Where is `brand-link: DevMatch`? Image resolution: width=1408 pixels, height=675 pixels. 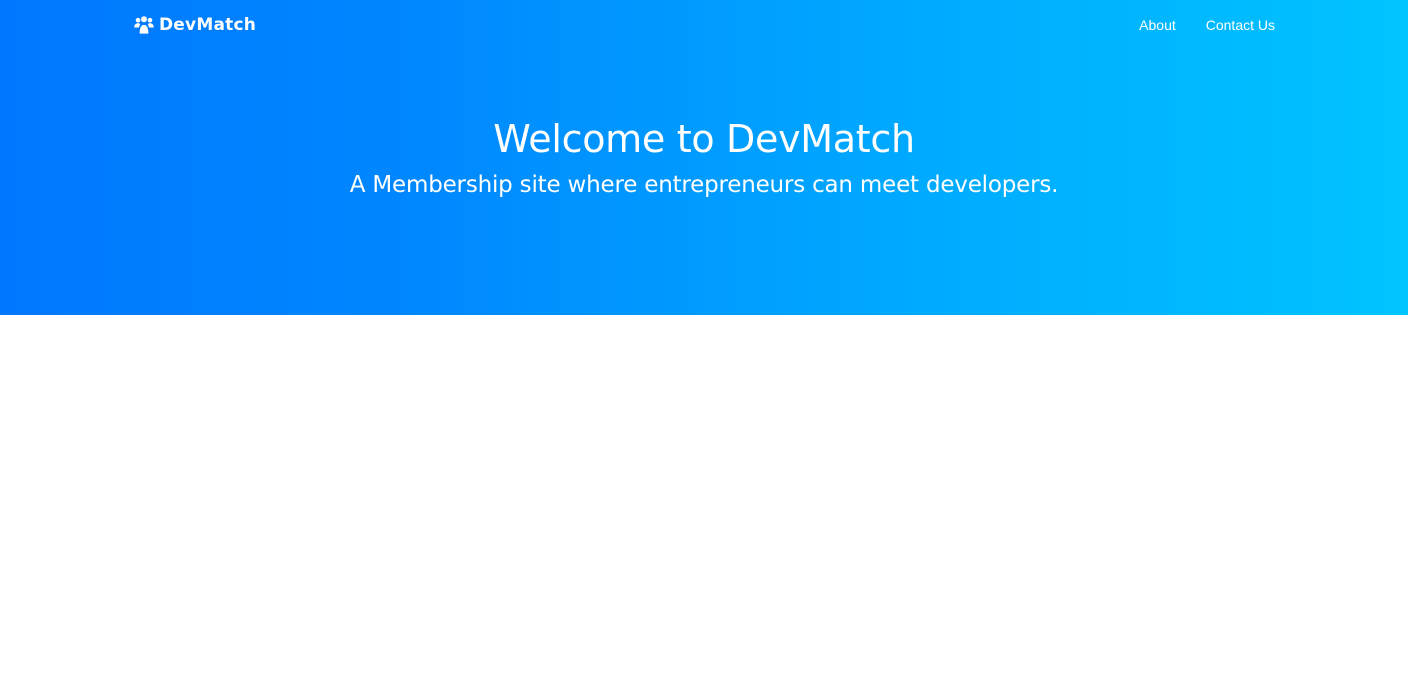
brand-link: DevMatch is located at coordinates (195, 25).